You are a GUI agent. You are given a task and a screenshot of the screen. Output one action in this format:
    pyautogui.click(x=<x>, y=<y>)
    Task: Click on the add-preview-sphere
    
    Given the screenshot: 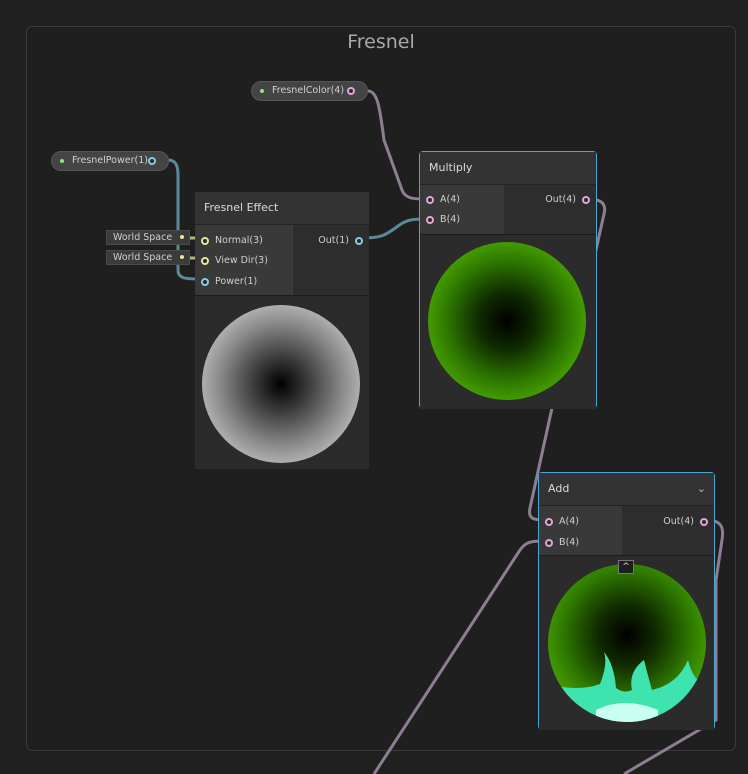 What is the action you would take?
    pyautogui.click(x=627, y=643)
    